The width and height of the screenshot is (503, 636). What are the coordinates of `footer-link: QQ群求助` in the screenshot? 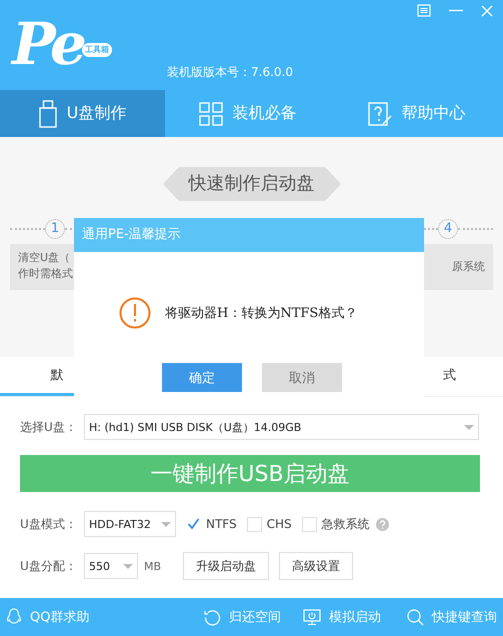 It's located at (48, 617).